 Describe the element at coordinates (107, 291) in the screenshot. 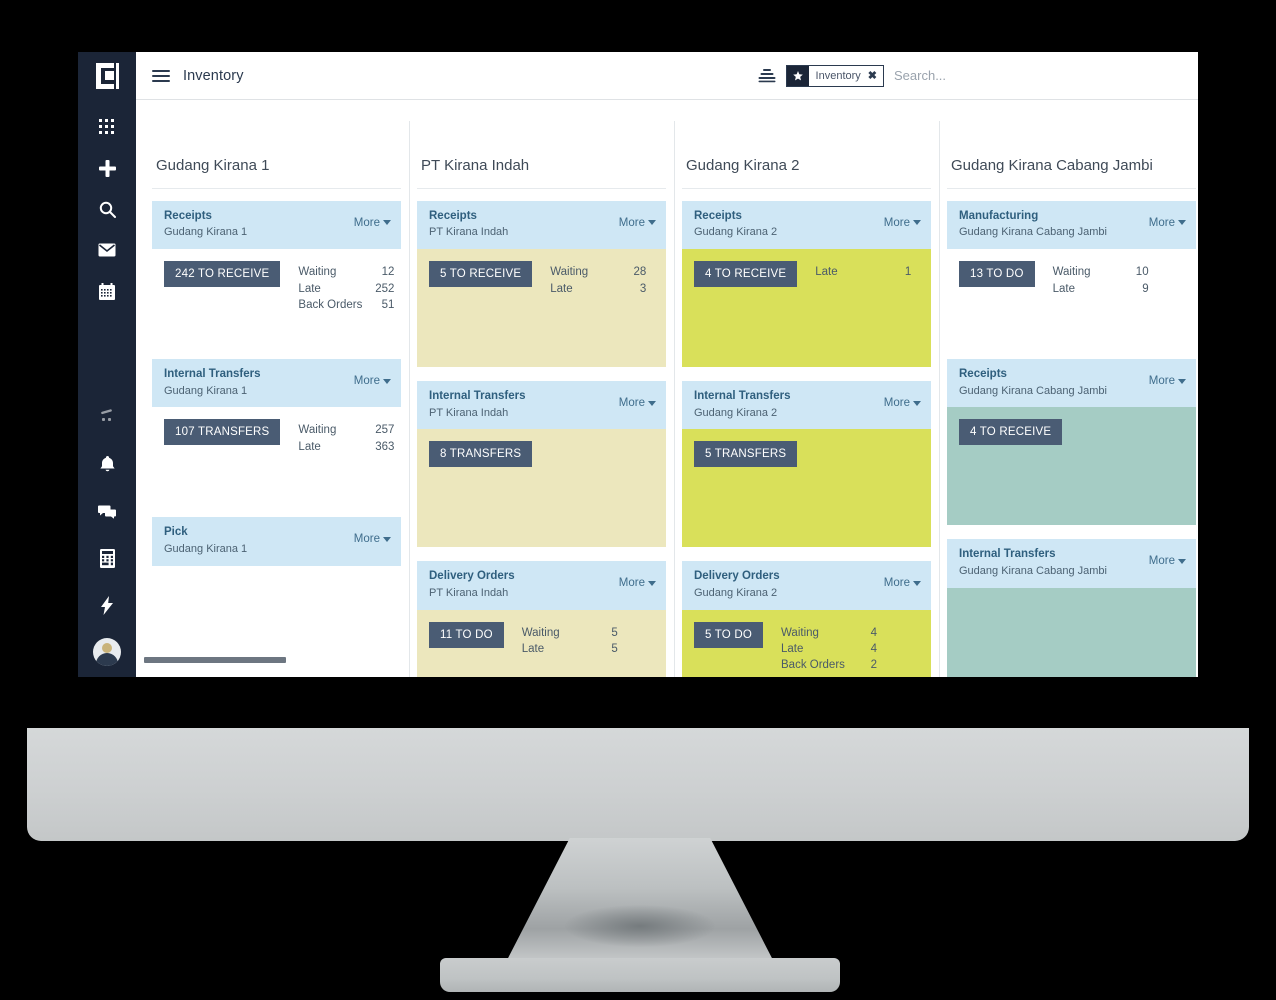

I see `calendar-icon` at that location.